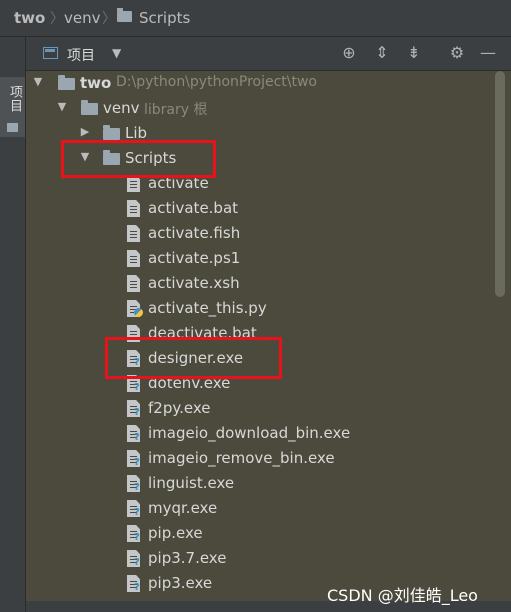  What do you see at coordinates (85, 131) in the screenshot?
I see `chevron-right-icon: ▶` at bounding box center [85, 131].